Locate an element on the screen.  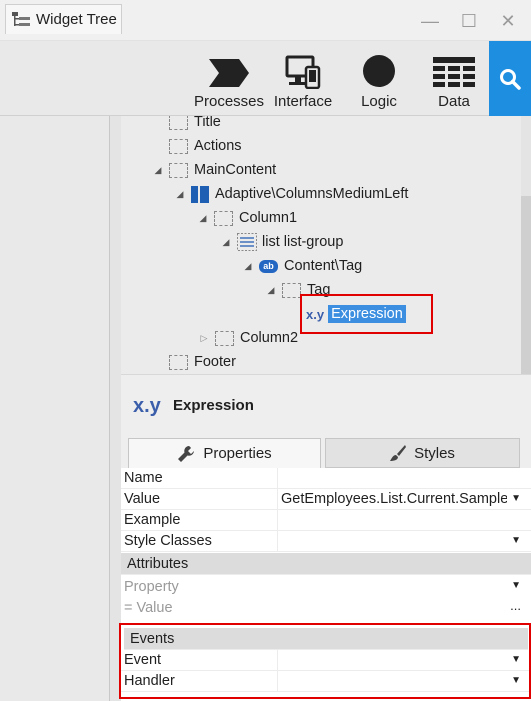
prop-example-value is located at coordinates (404, 520).